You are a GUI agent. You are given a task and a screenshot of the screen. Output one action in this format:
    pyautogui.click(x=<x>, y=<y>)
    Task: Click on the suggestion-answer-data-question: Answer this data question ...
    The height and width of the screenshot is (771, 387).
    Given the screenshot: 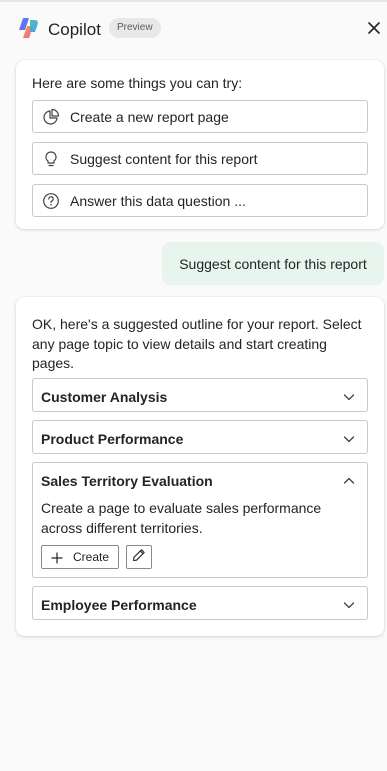 What is the action you would take?
    pyautogui.click(x=200, y=200)
    